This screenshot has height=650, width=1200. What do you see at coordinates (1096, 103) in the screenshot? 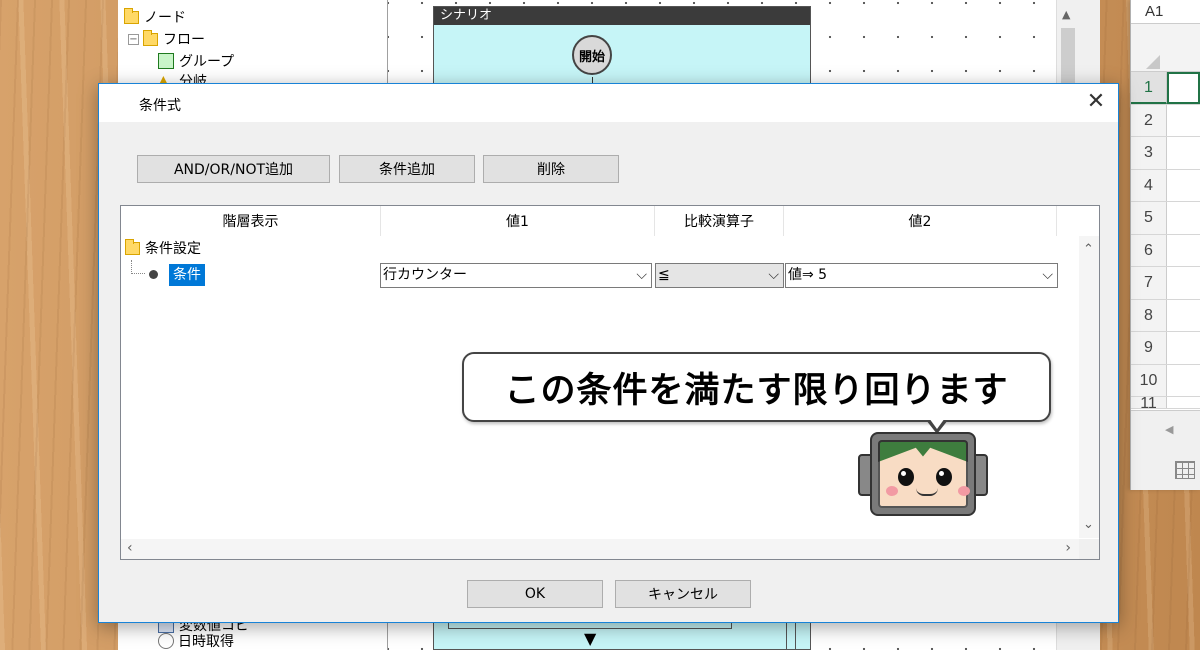
I see `close-icon: ✕` at bounding box center [1096, 103].